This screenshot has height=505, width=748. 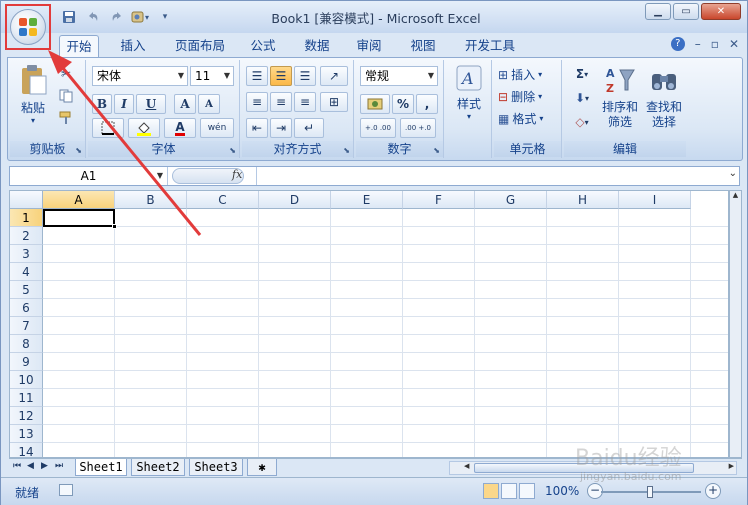 I want to click on scroll-left-icon: ◀, so click(x=466, y=466).